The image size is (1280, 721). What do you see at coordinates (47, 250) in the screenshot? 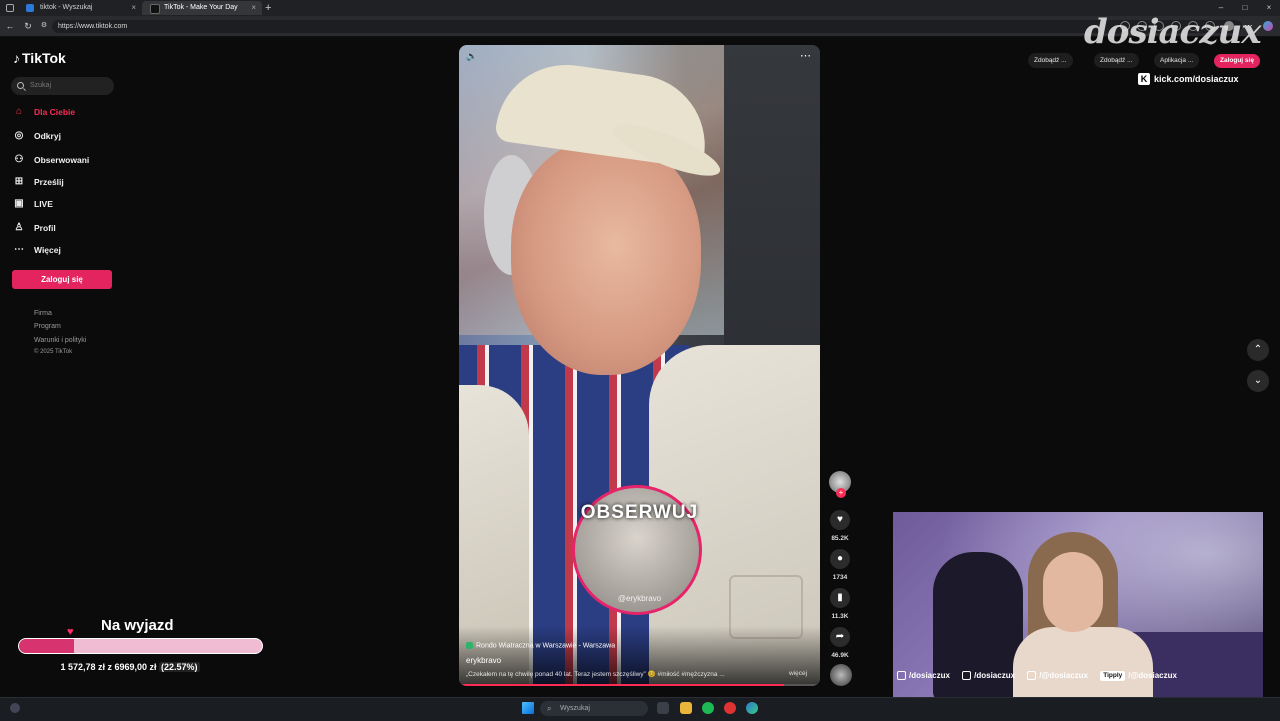
I see `sidebar-item-label: Więcej` at bounding box center [47, 250].